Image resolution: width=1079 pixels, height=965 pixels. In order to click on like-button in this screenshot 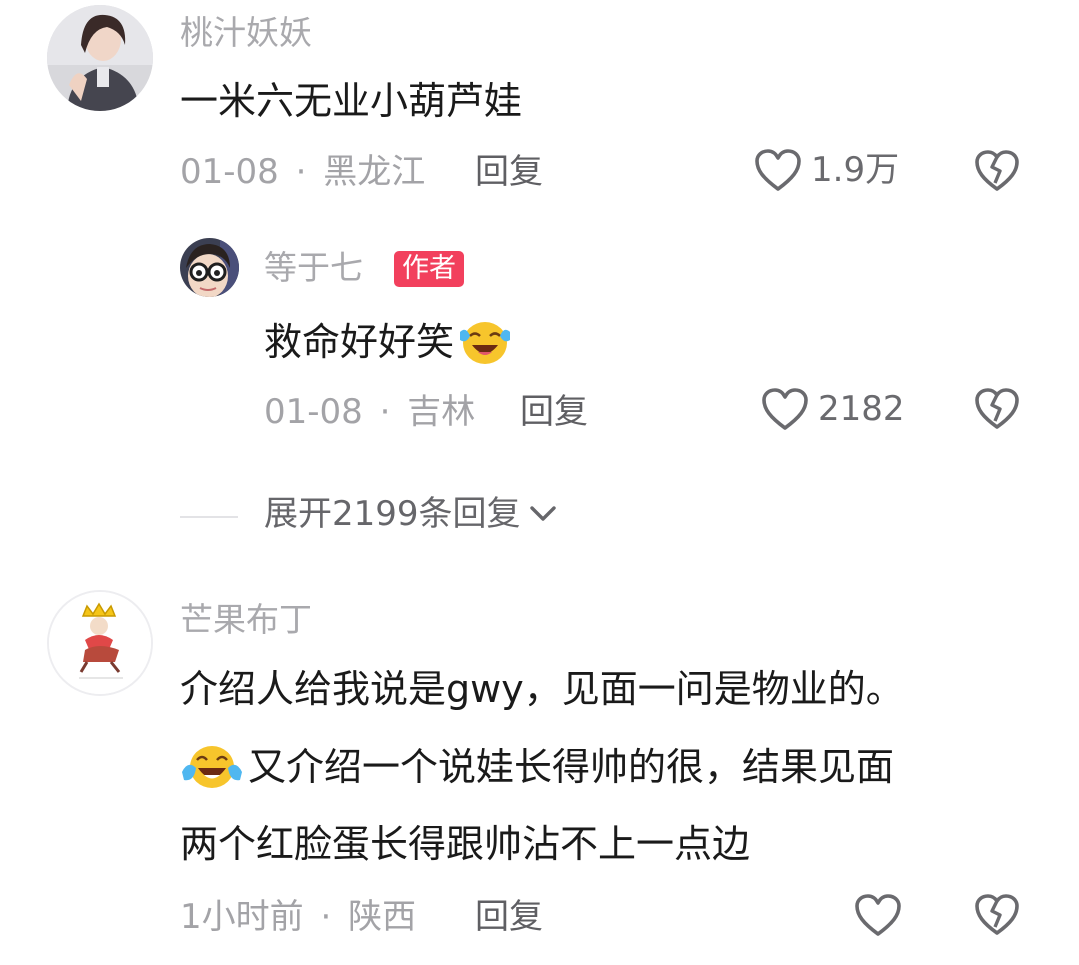, I will do `click(878, 915)`.